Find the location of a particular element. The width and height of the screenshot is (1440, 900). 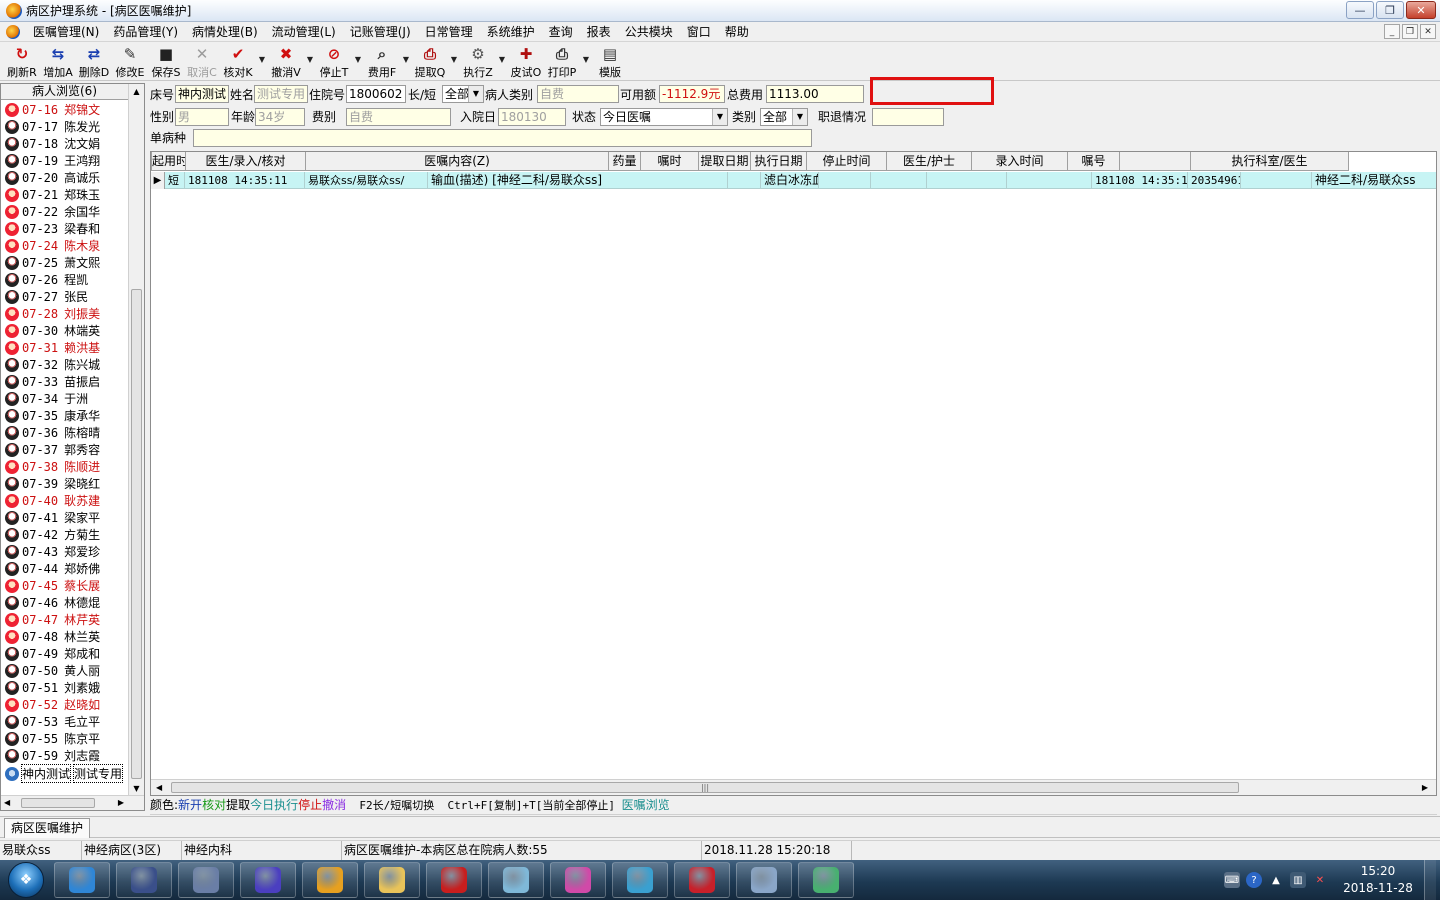

column-header-8: 医生/护士 is located at coordinates (929, 161).